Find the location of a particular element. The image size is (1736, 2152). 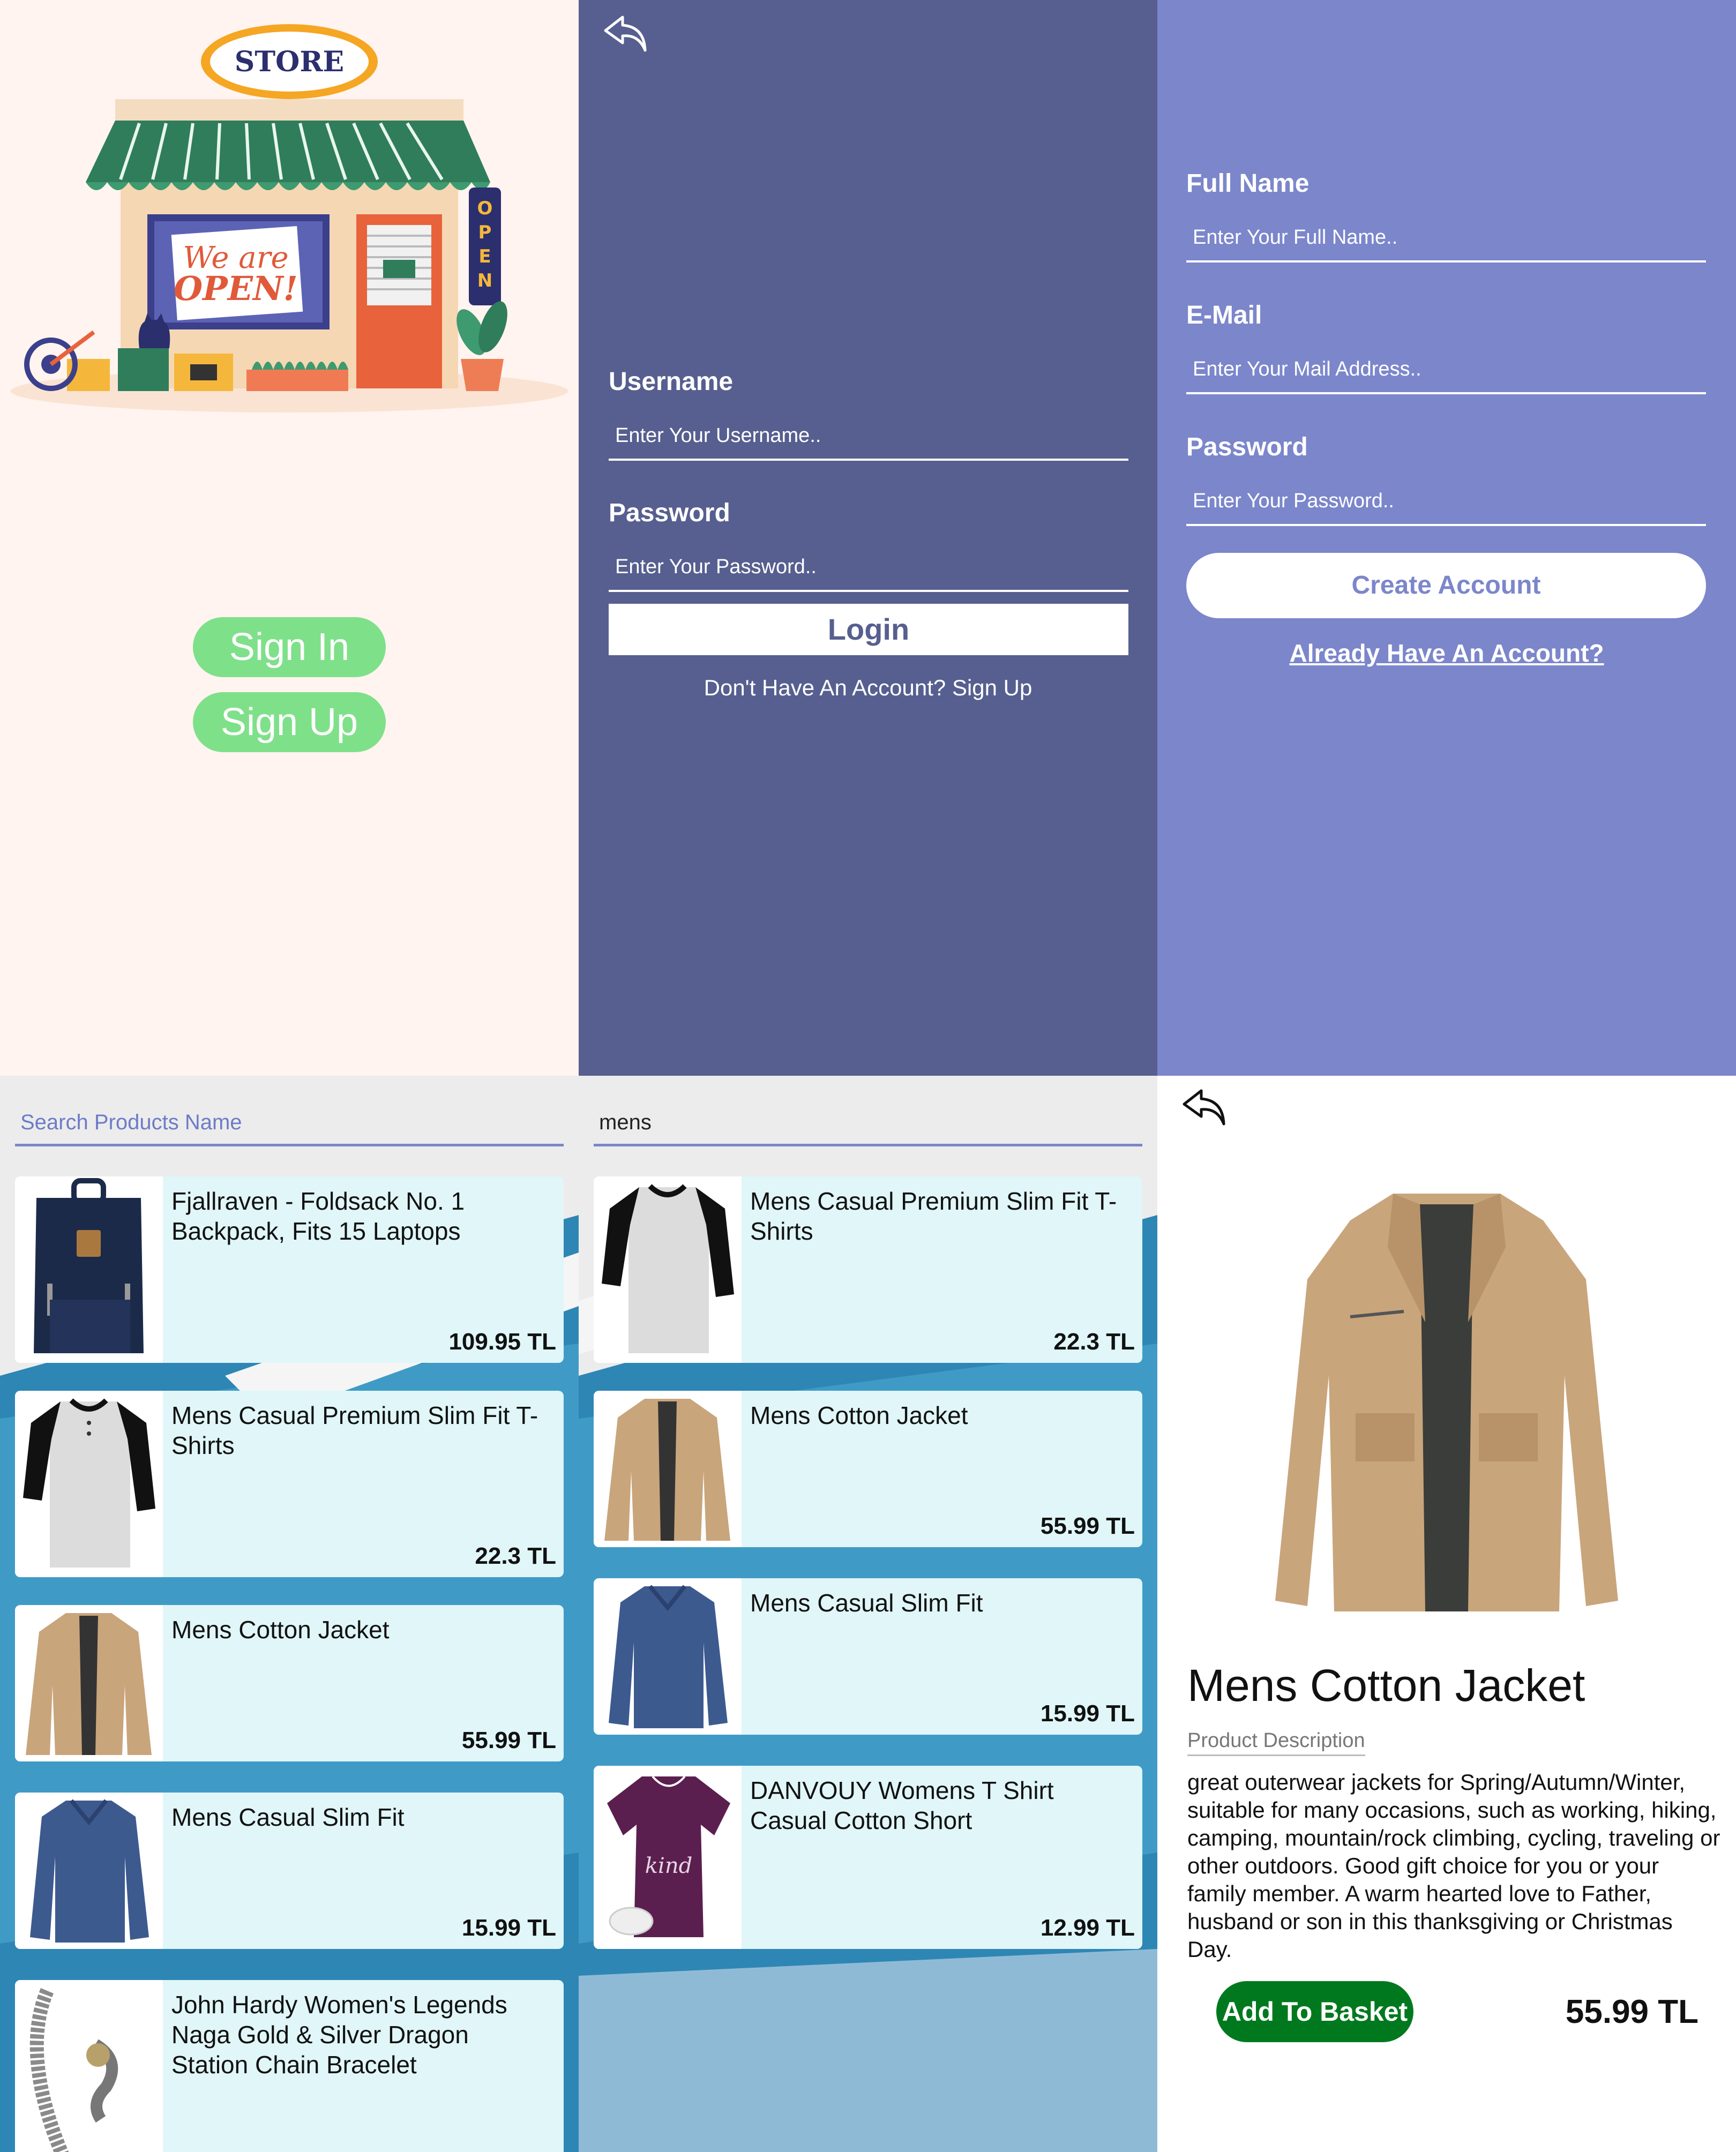

svg-text: O is located at coordinates (485, 208).